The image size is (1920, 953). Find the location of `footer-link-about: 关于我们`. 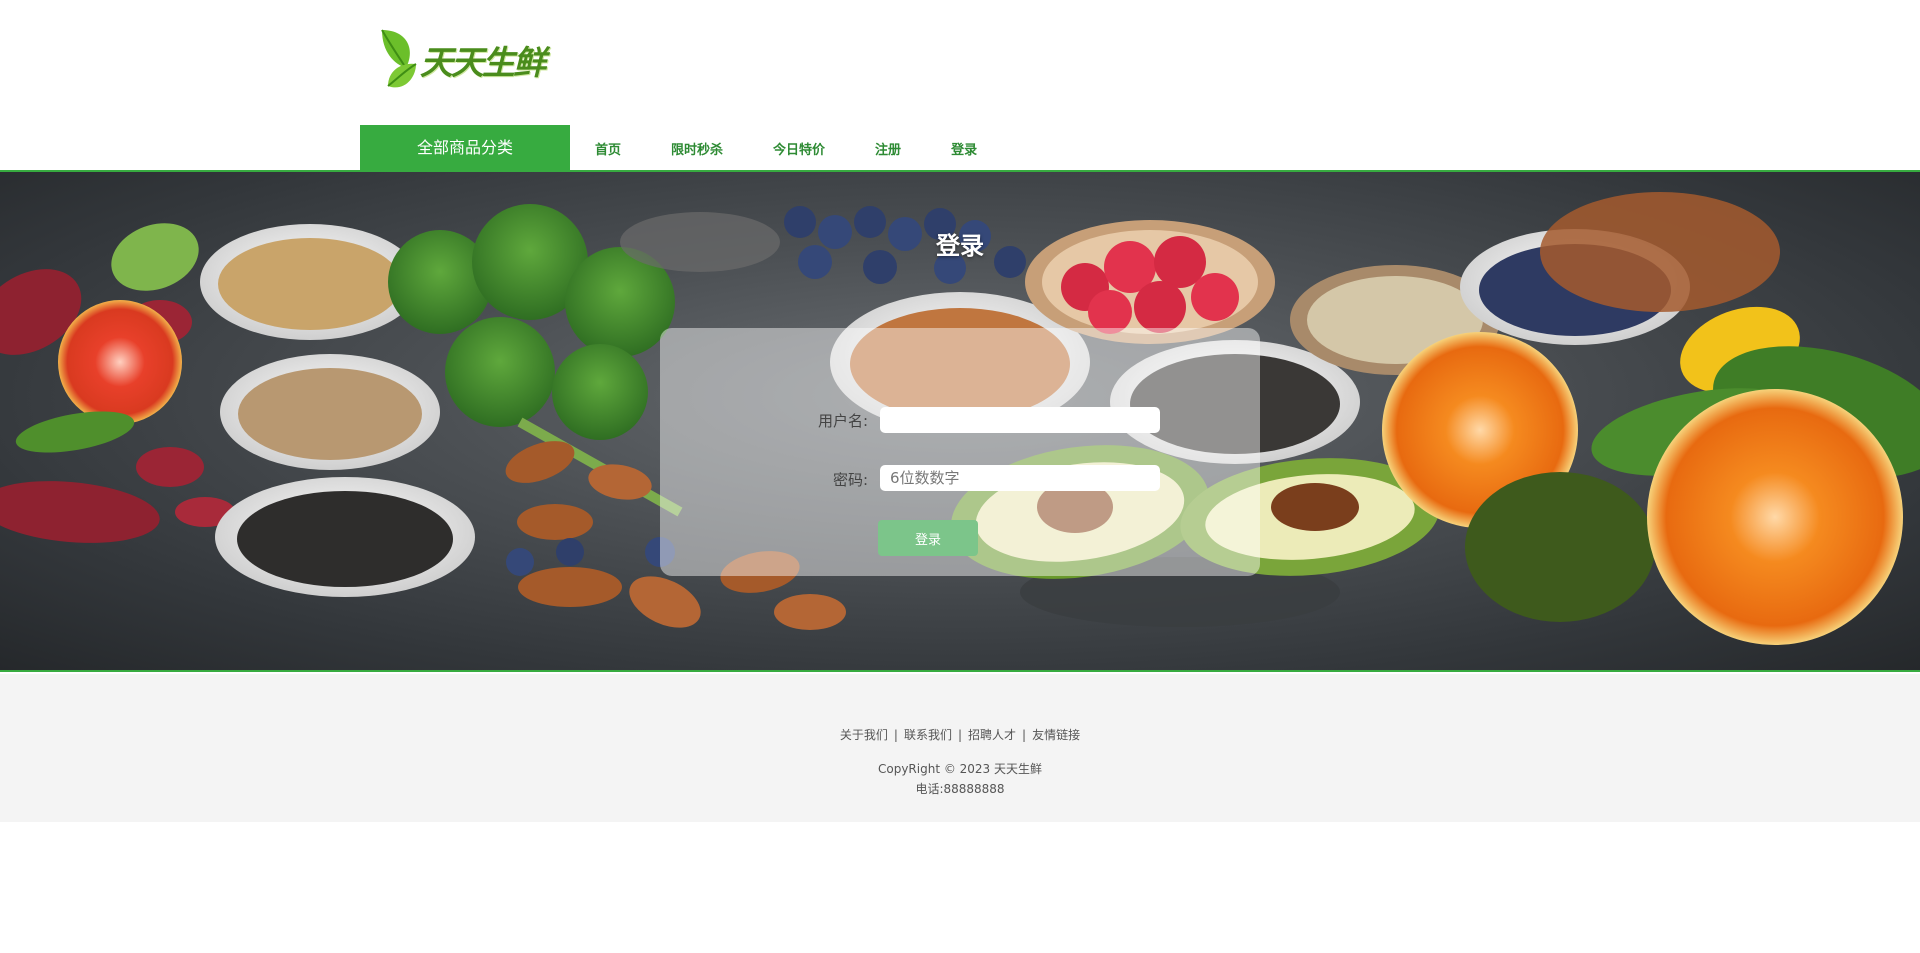

footer-link-about: 关于我们 is located at coordinates (864, 735).